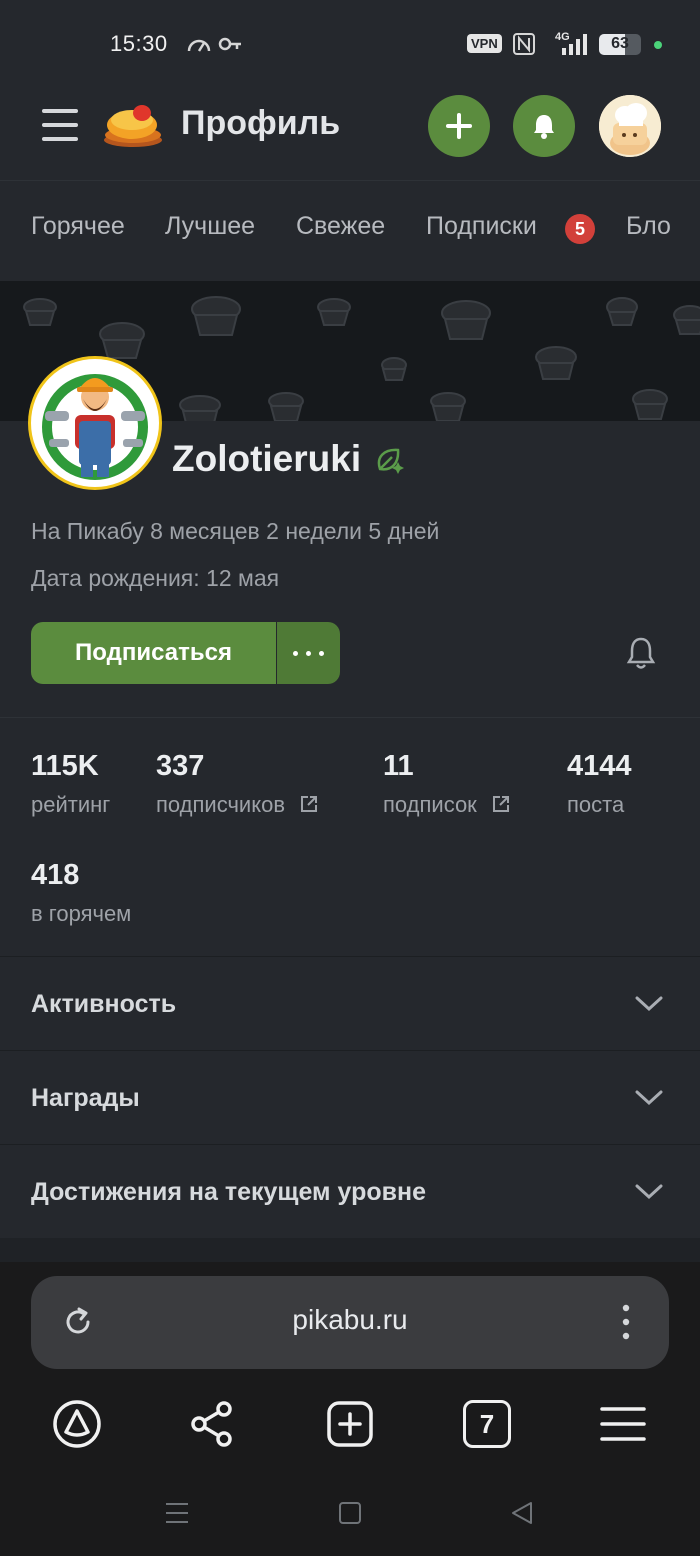 This screenshot has height=1556, width=700. I want to click on plus-icon, so click(459, 126).